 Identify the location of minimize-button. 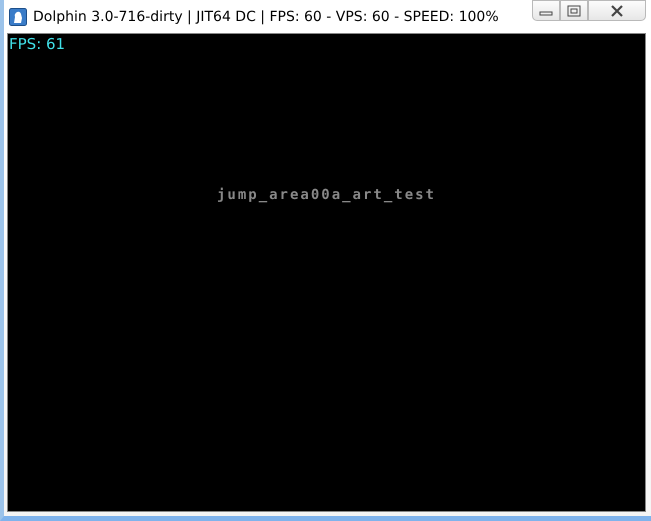
(546, 10).